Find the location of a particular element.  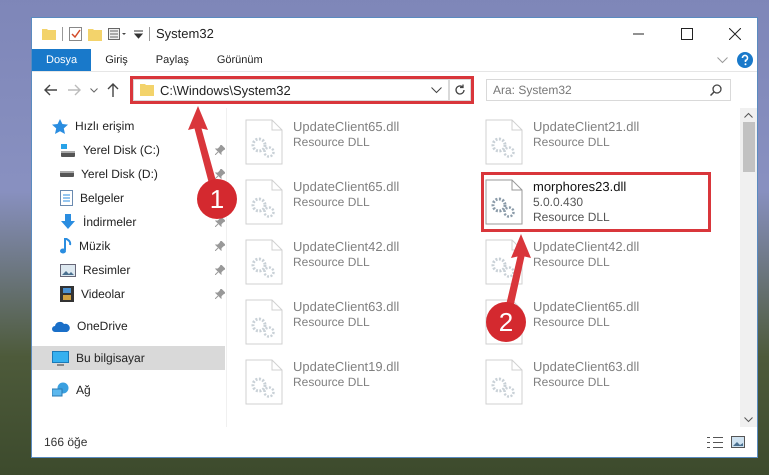

window-title: System32 is located at coordinates (185, 33).